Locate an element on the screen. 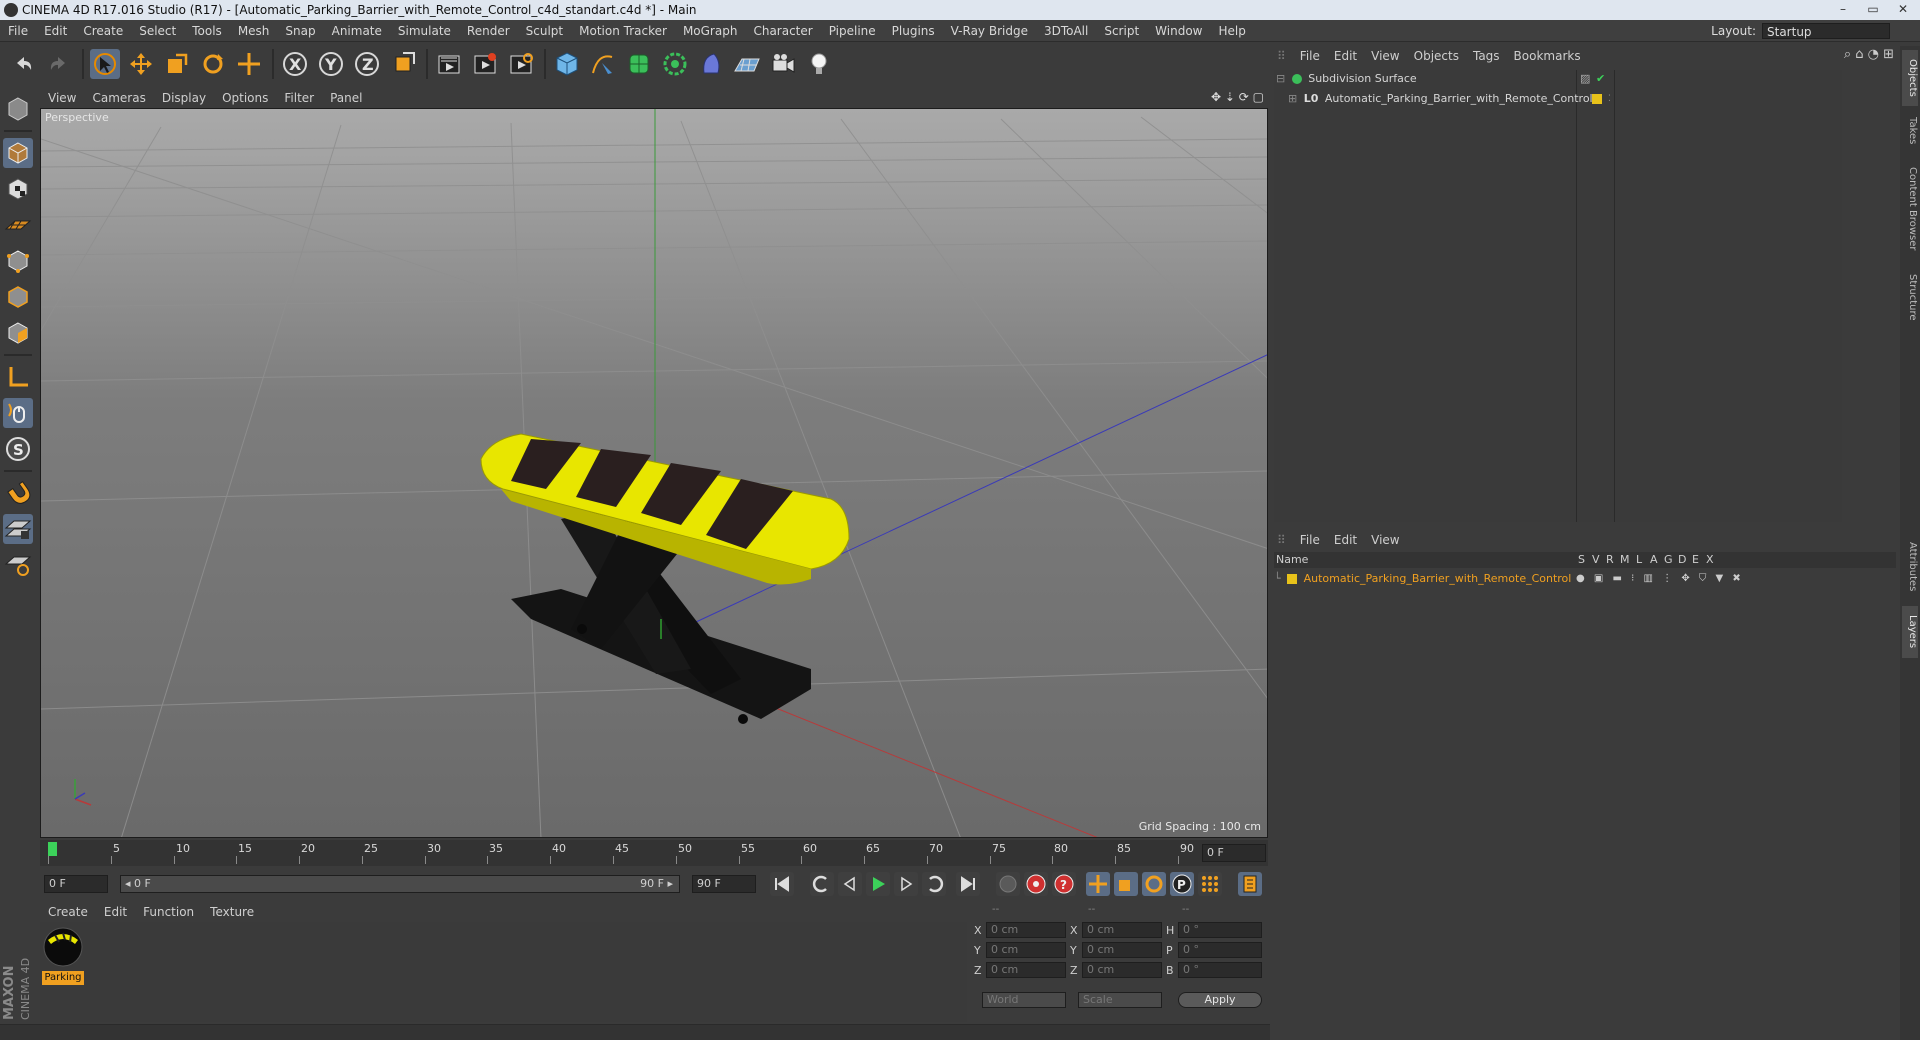 Image resolution: width=1920 pixels, height=1040 pixels. z-axis-lock-icon: Z is located at coordinates (367, 64).